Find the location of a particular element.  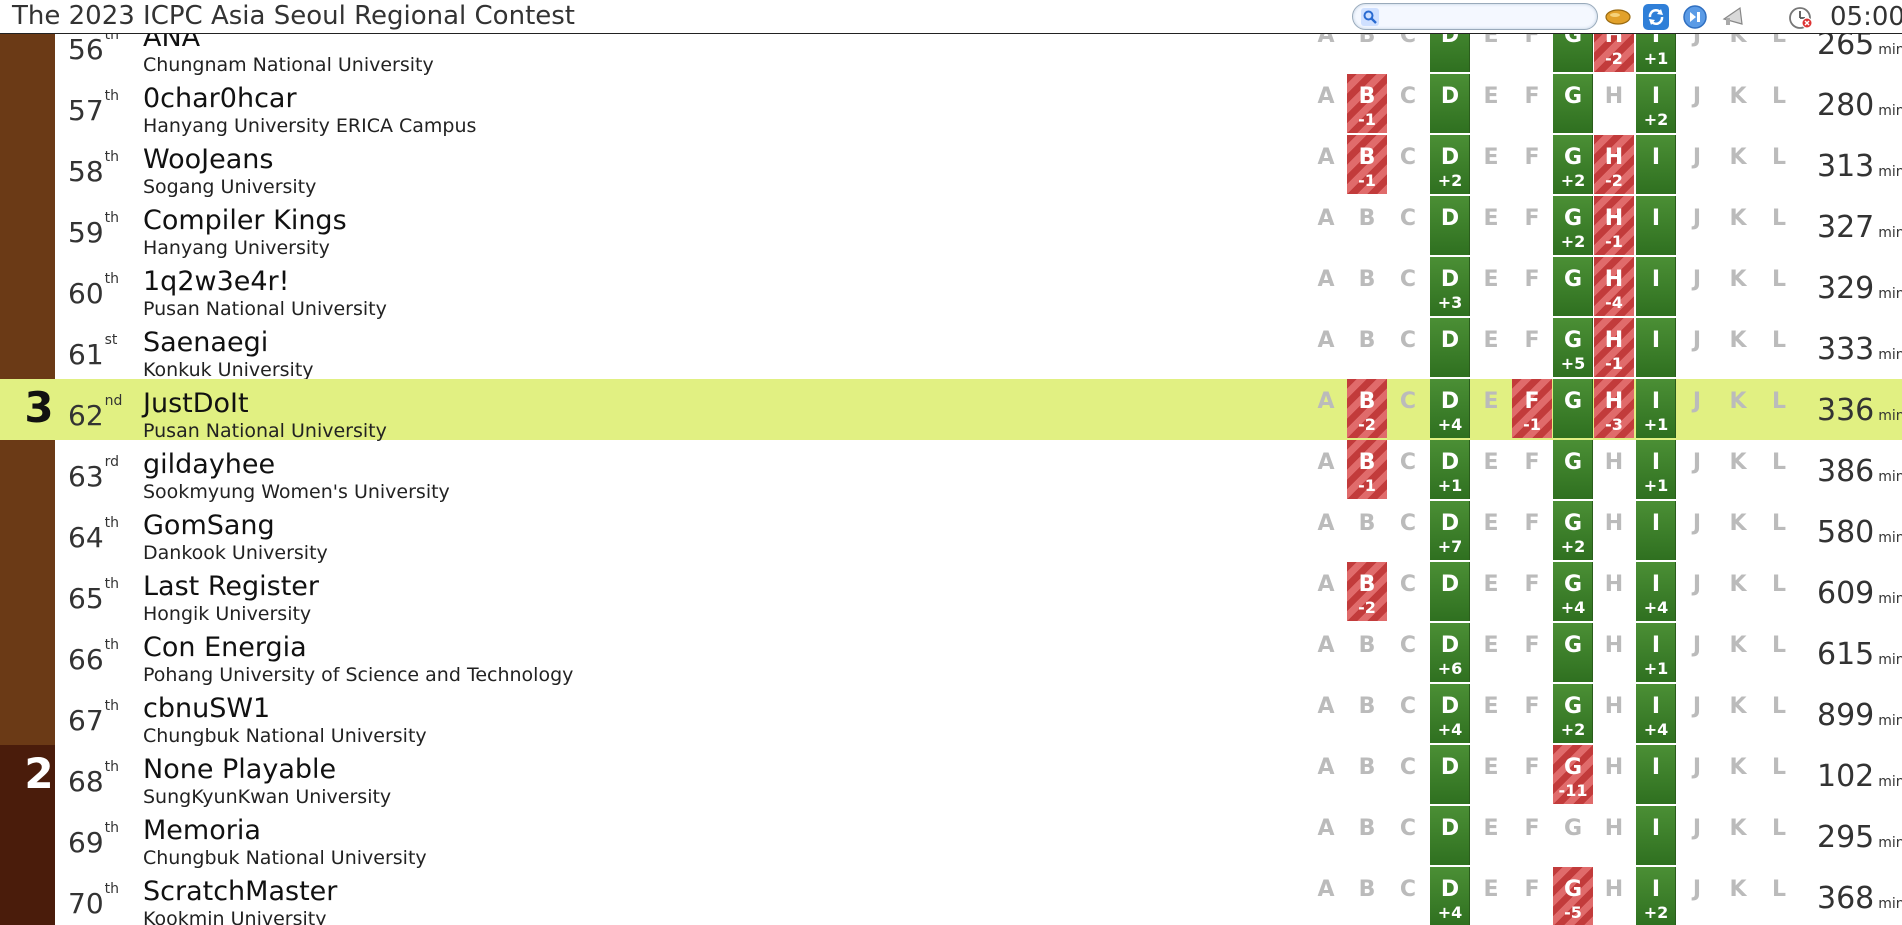

problem-cell-g: G +4 is located at coordinates (1573, 591).